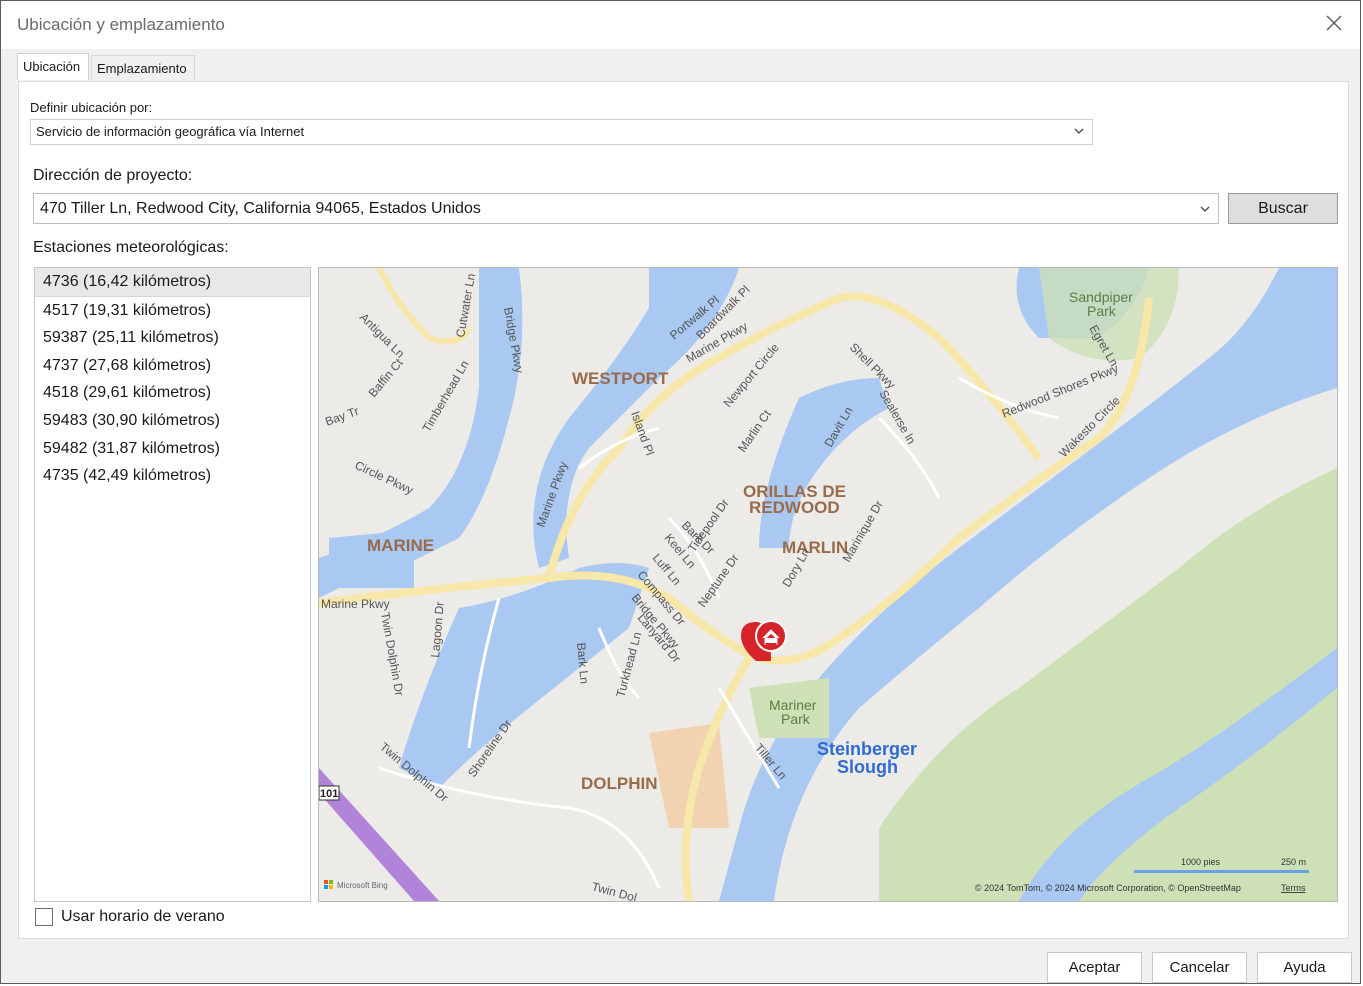 This screenshot has width=1363, height=986. Describe the element at coordinates (329, 794) in the screenshot. I see `highway-label: 101` at that location.